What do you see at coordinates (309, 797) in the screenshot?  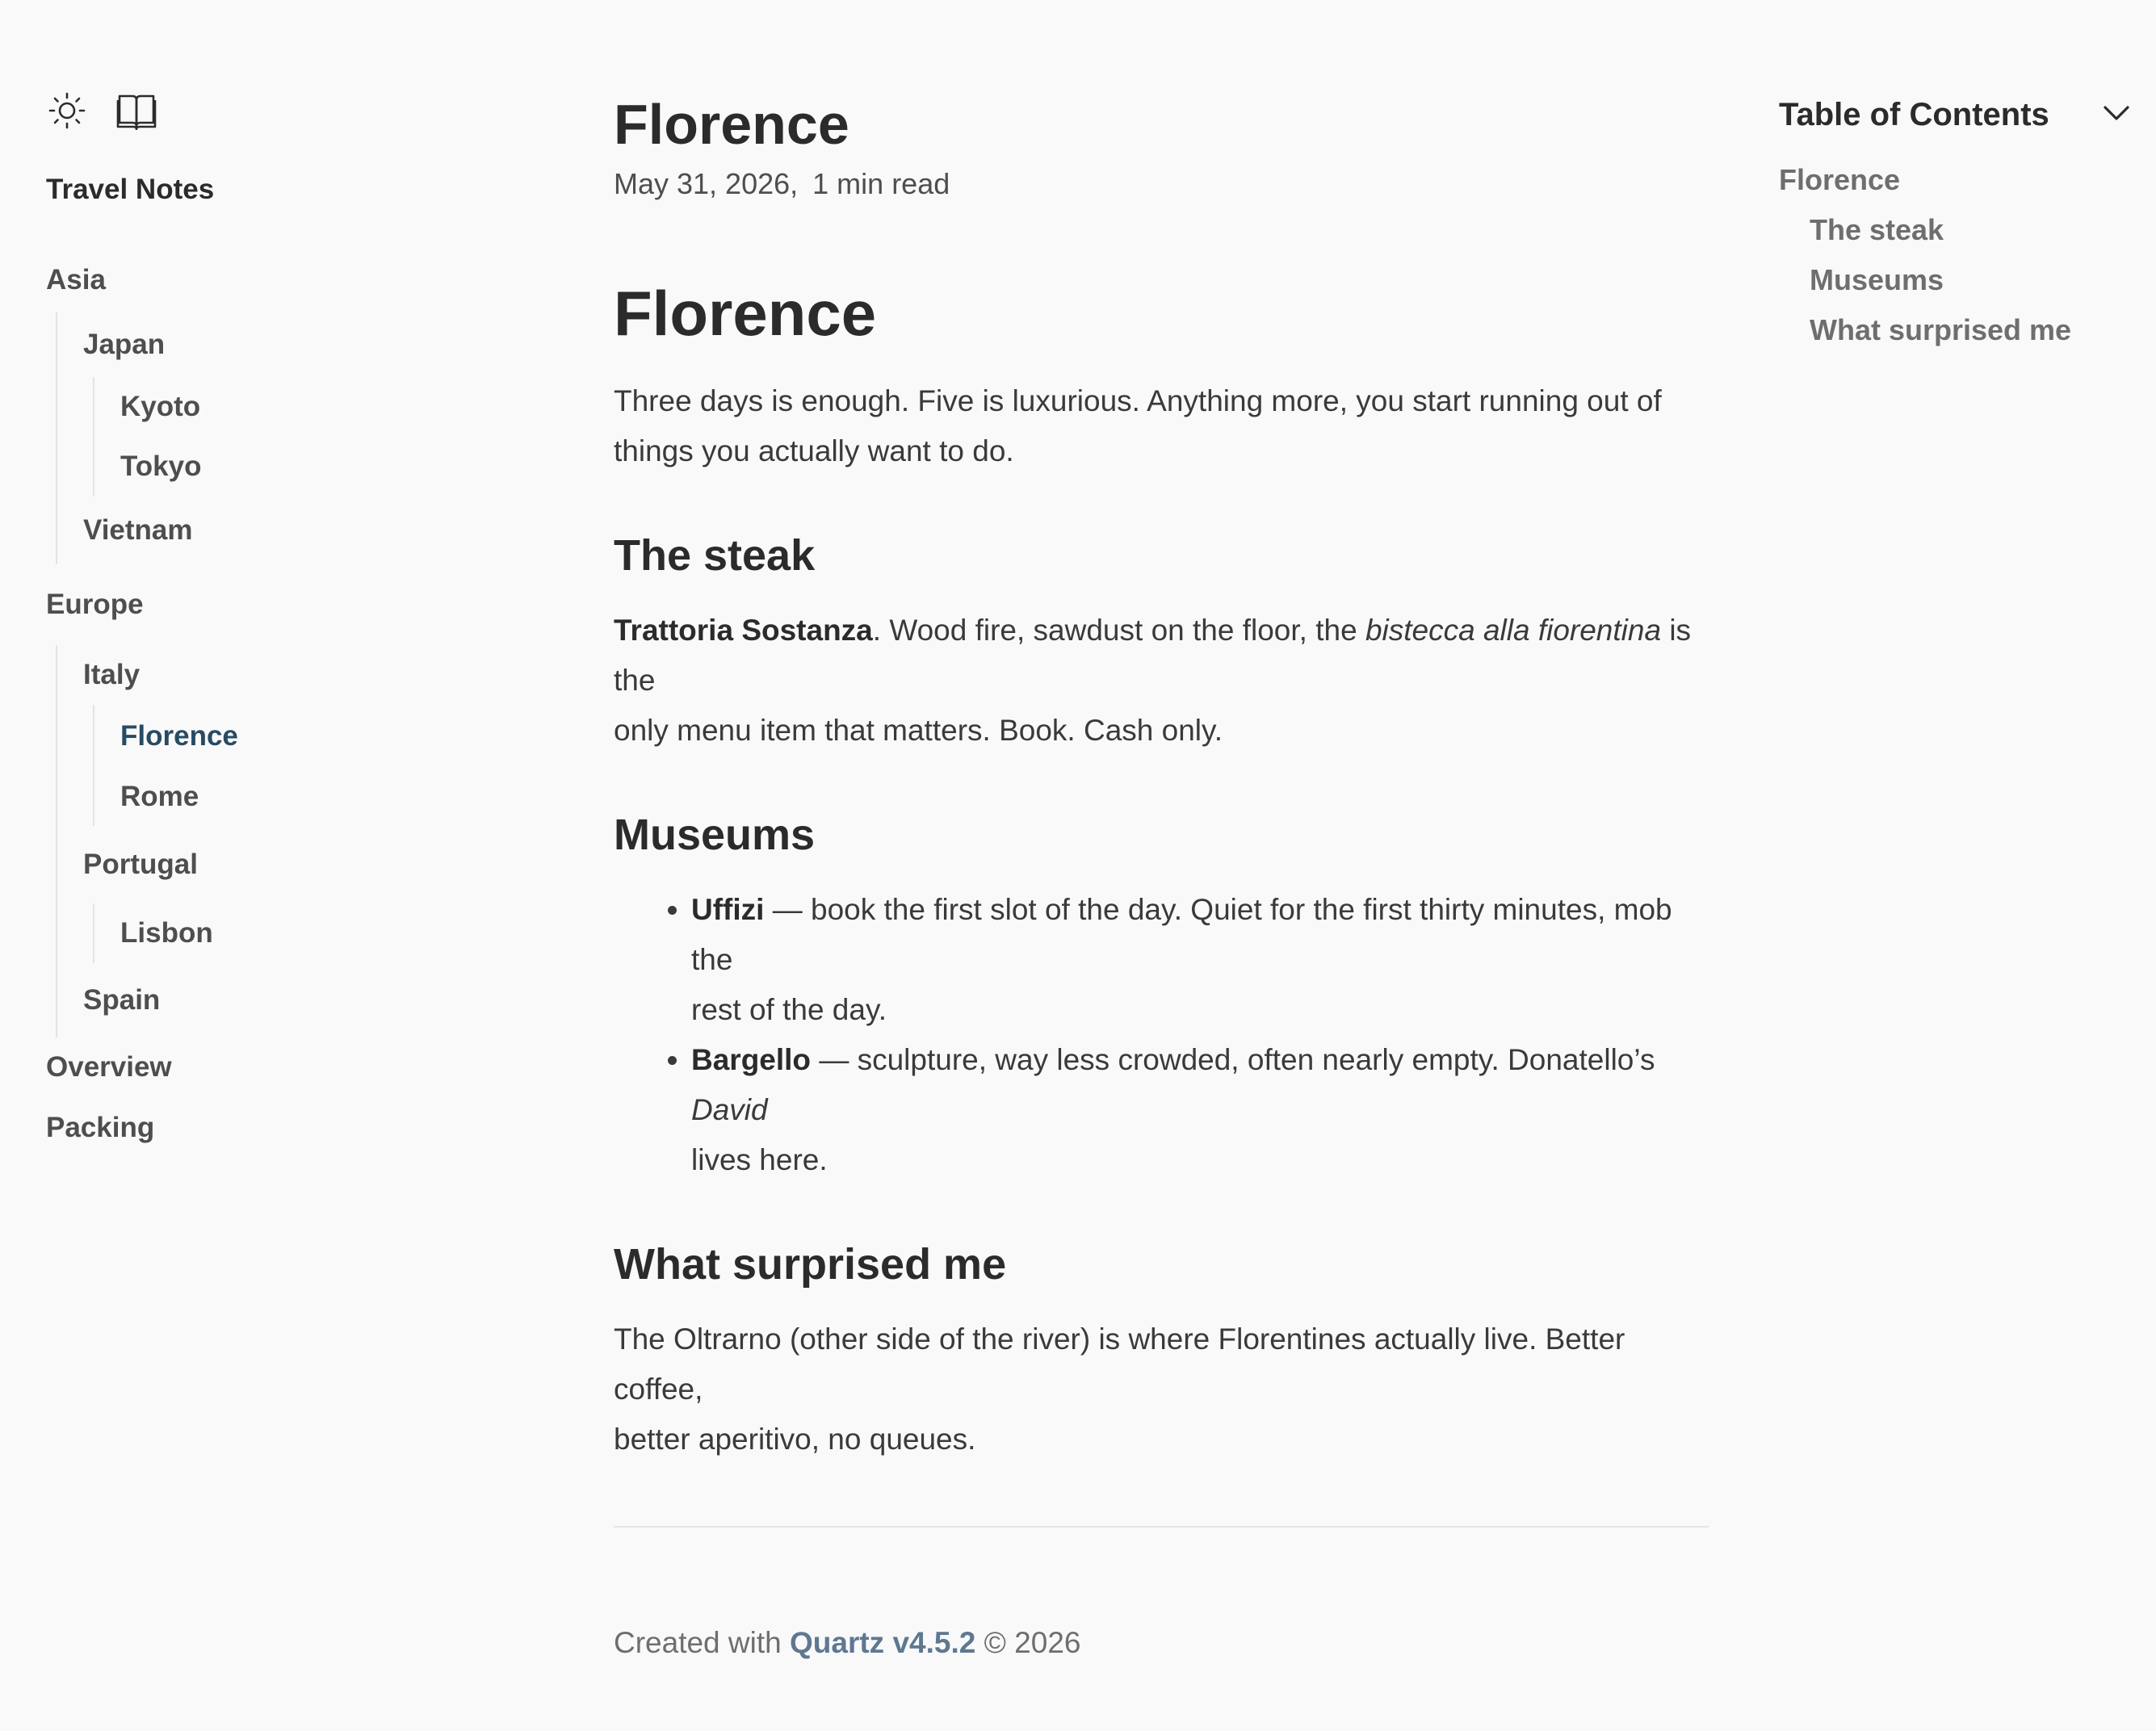 I see `page-rome: Rome` at bounding box center [309, 797].